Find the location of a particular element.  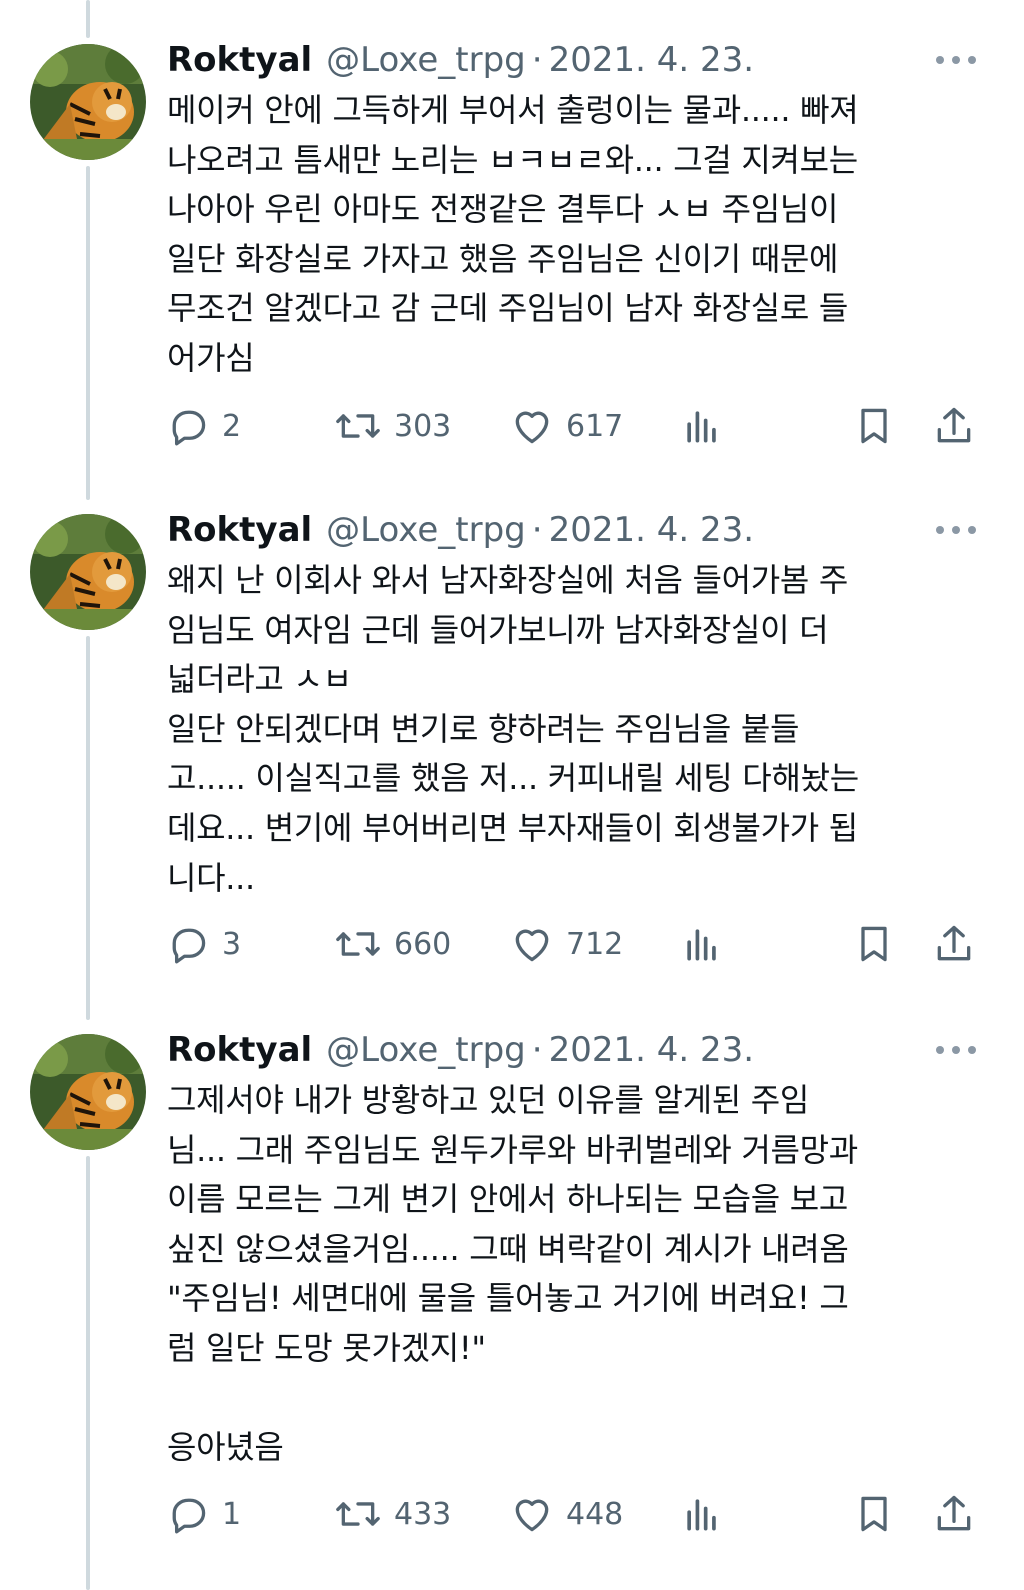

like-button: 712 is located at coordinates (566, 944).